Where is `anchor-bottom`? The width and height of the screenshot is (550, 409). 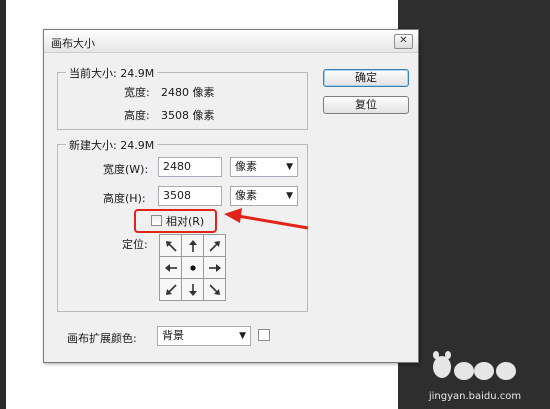
anchor-bottom is located at coordinates (193, 290).